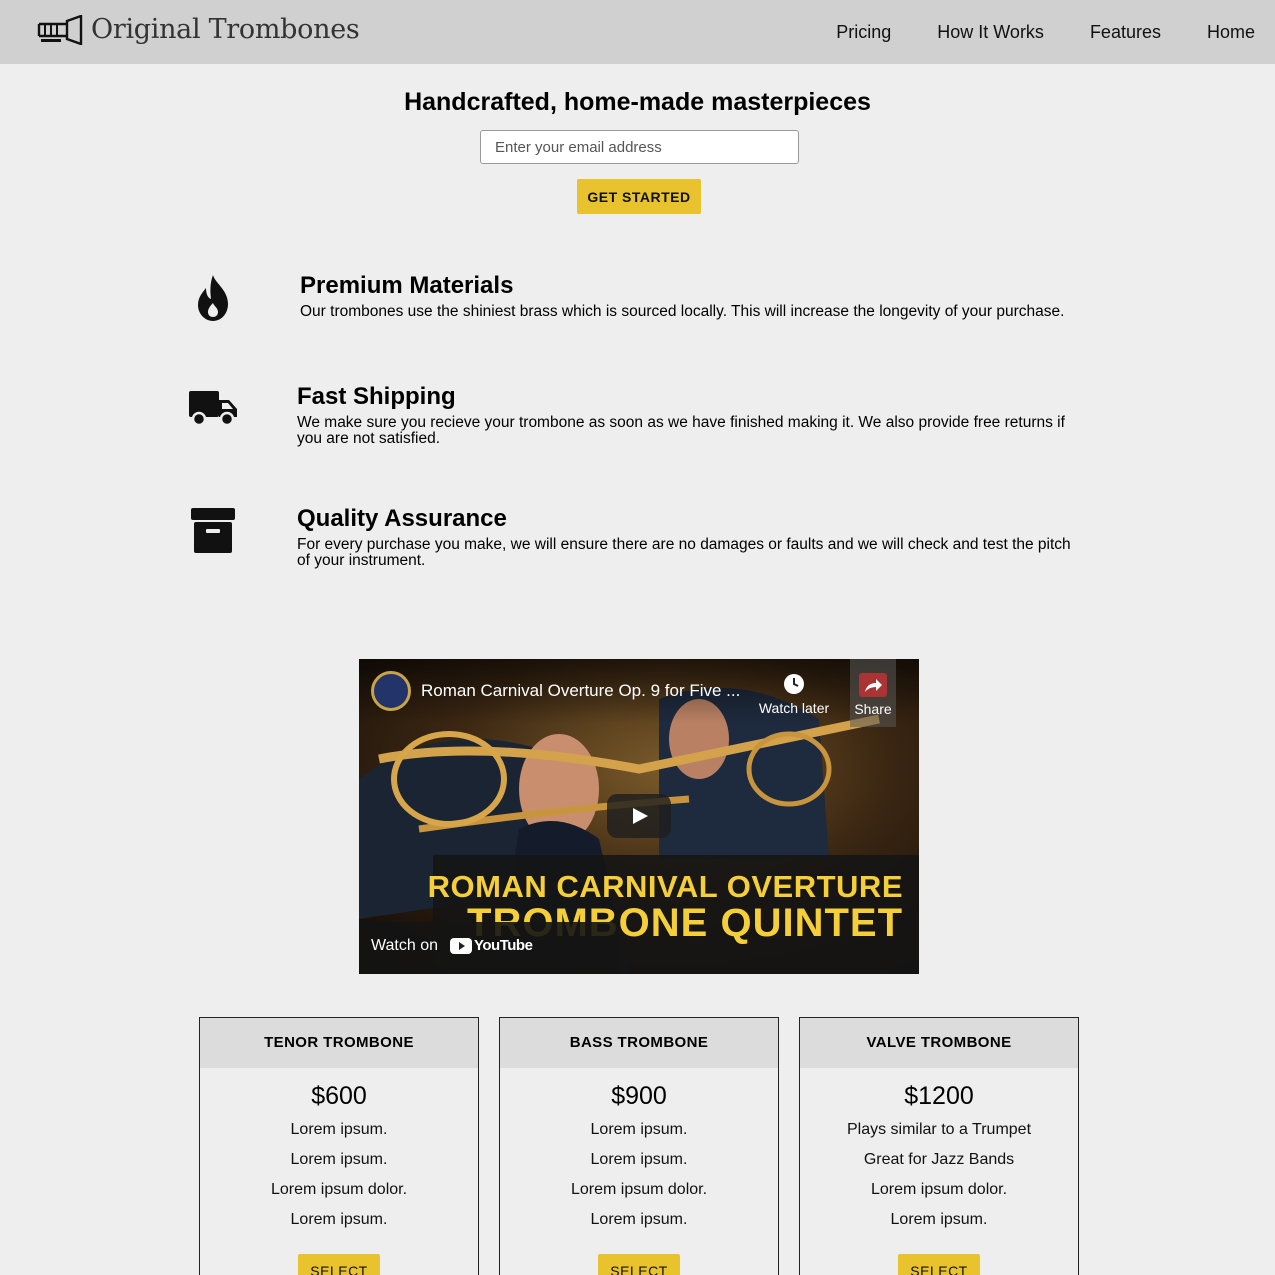 Image resolution: width=1275 pixels, height=1275 pixels. Describe the element at coordinates (391, 691) in the screenshot. I see `channel-avatar` at that location.